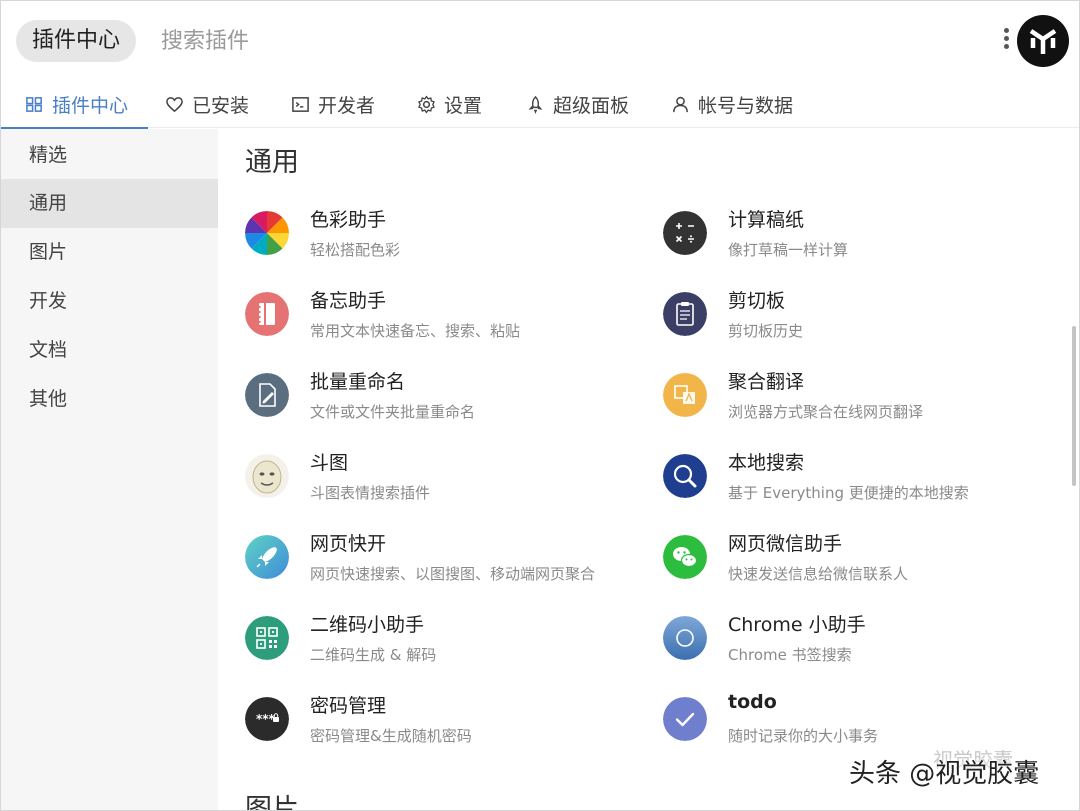  I want to click on tab-label: 帐号与数据, so click(746, 106).